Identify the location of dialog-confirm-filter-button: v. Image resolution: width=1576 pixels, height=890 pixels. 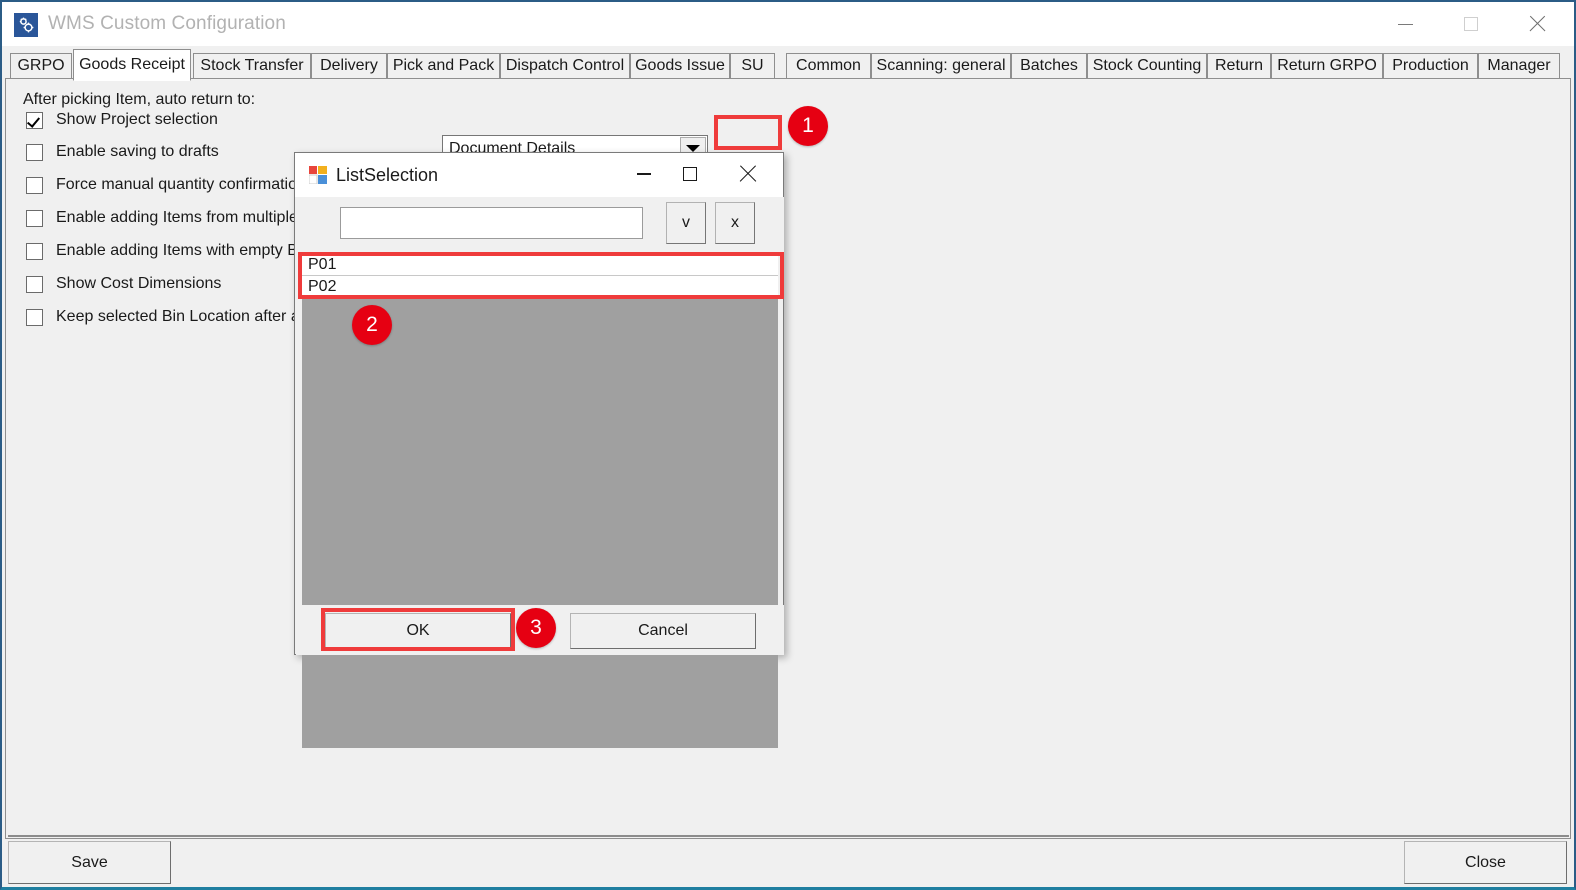
(686, 223).